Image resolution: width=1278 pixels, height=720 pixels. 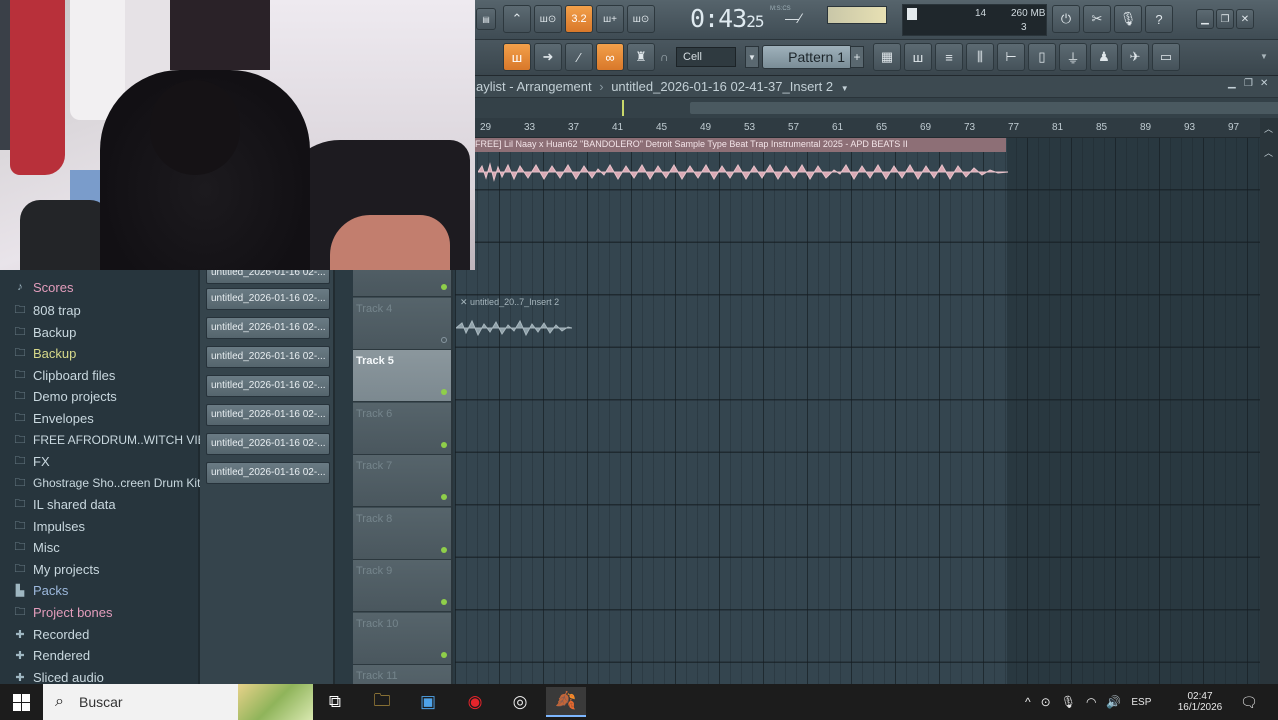 What do you see at coordinates (402, 481) in the screenshot?
I see `track-header: Track 7` at bounding box center [402, 481].